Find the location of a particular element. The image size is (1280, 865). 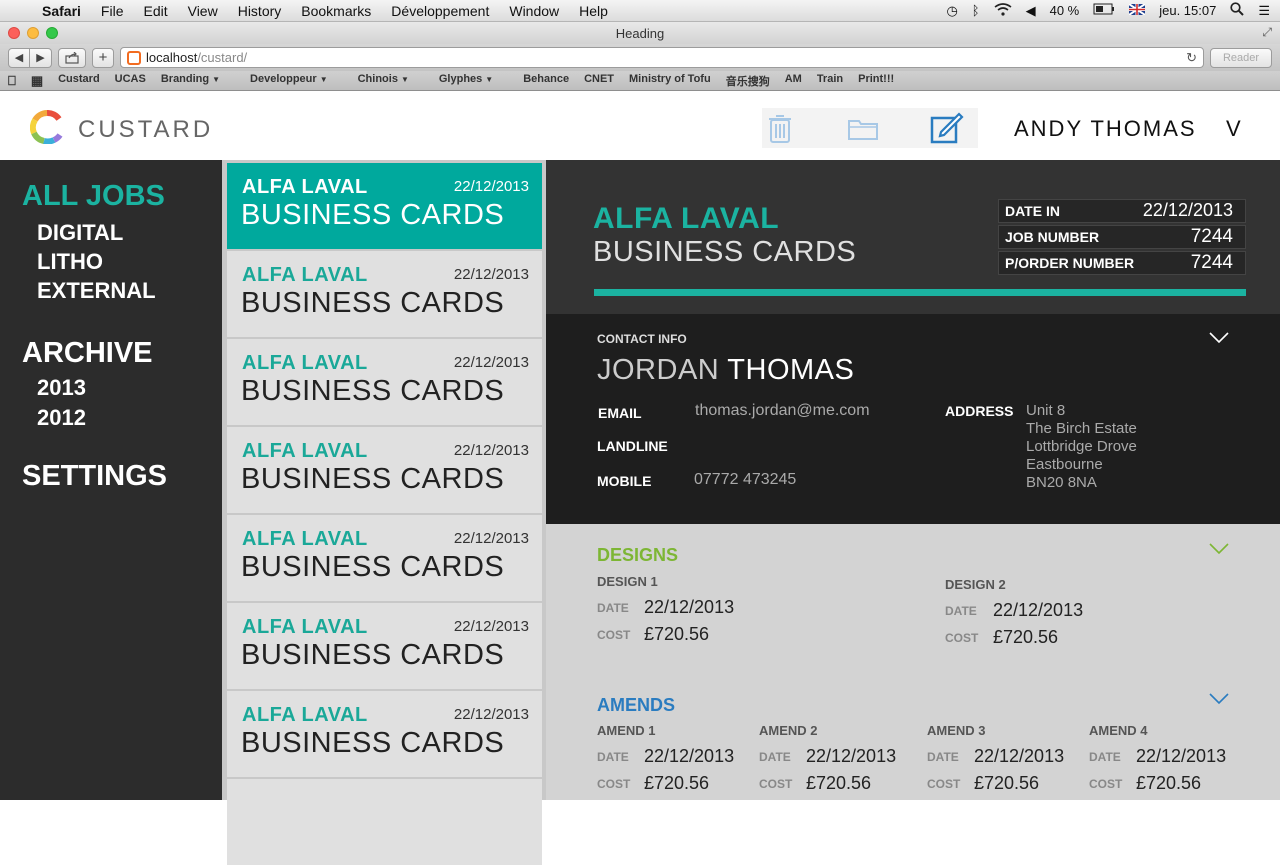

share-button is located at coordinates (72, 57).